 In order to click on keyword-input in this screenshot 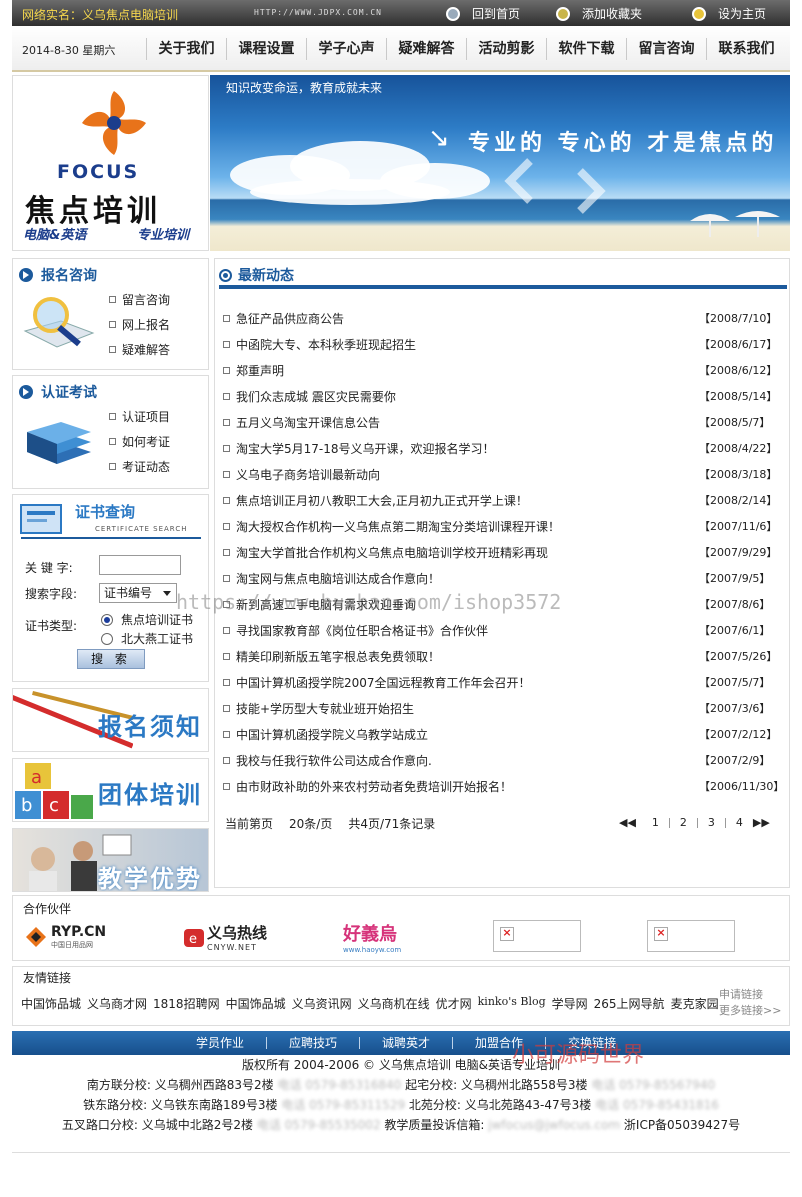, I will do `click(140, 565)`.